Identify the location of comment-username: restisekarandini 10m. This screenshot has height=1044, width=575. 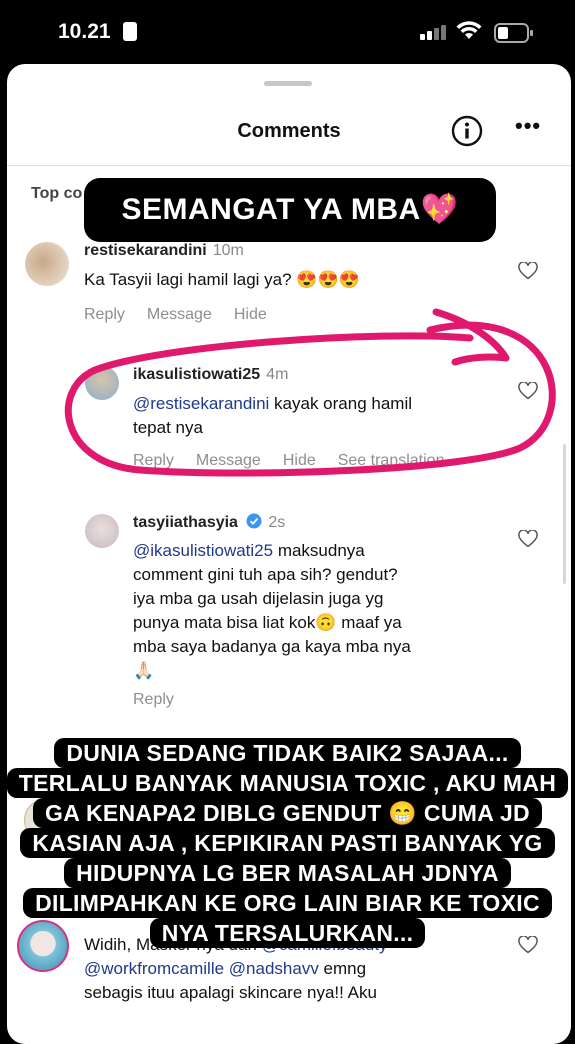
(164, 251).